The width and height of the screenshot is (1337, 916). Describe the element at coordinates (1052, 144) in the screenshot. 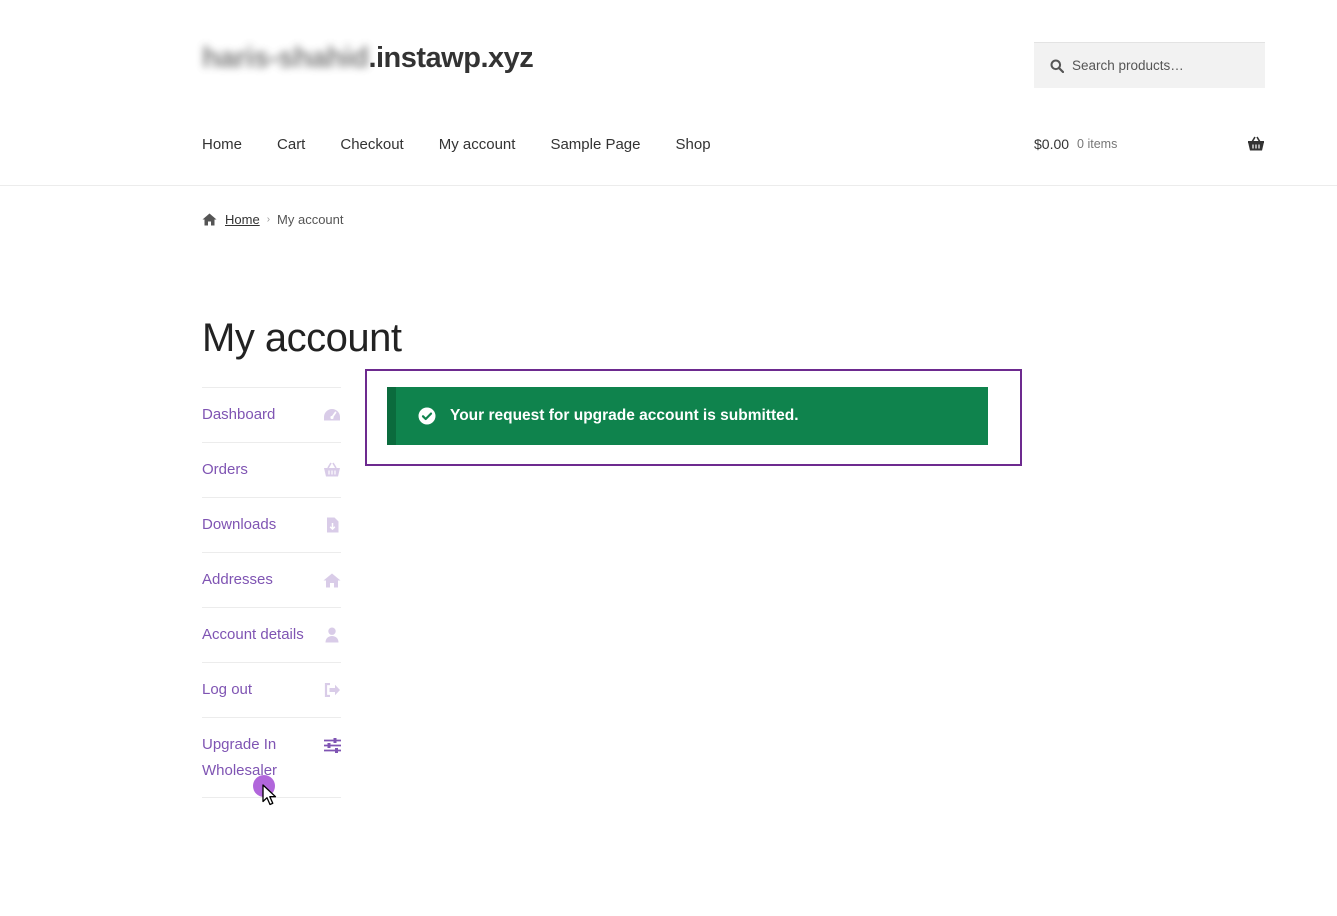

I see `cart-amount: $0.00` at that location.